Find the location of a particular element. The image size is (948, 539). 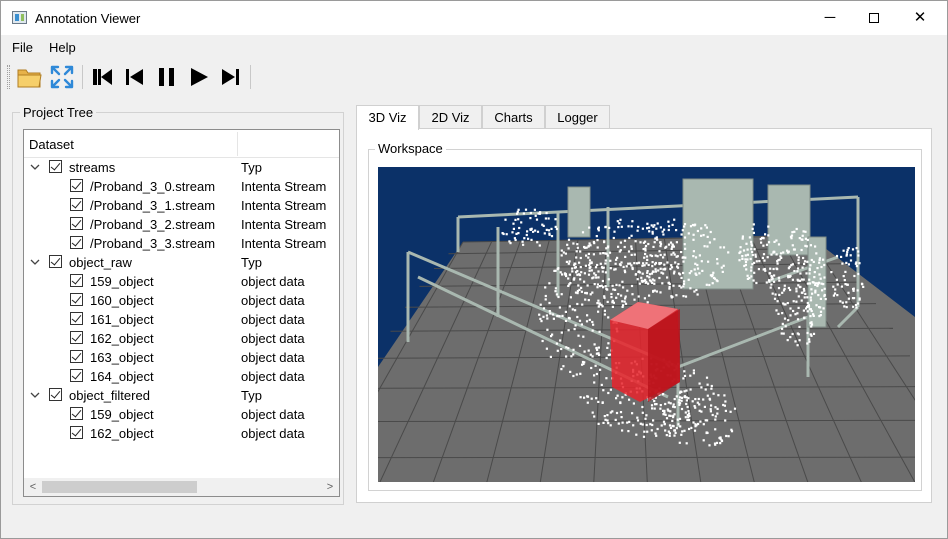

horizontal-scrollbar: < > is located at coordinates (181, 487).